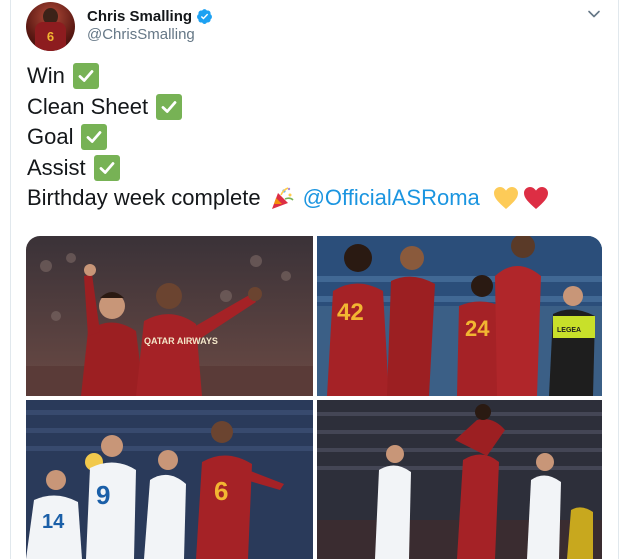  What do you see at coordinates (50, 136) in the screenshot?
I see `tweet-line-text: Goal` at bounding box center [50, 136].